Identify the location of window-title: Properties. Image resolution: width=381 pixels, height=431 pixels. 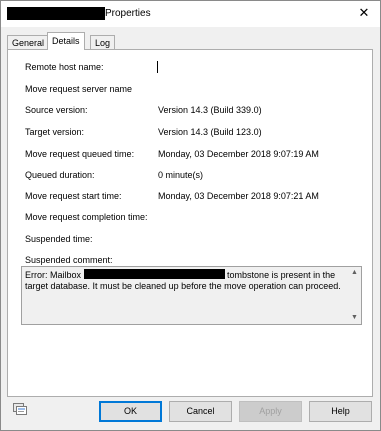
(128, 13).